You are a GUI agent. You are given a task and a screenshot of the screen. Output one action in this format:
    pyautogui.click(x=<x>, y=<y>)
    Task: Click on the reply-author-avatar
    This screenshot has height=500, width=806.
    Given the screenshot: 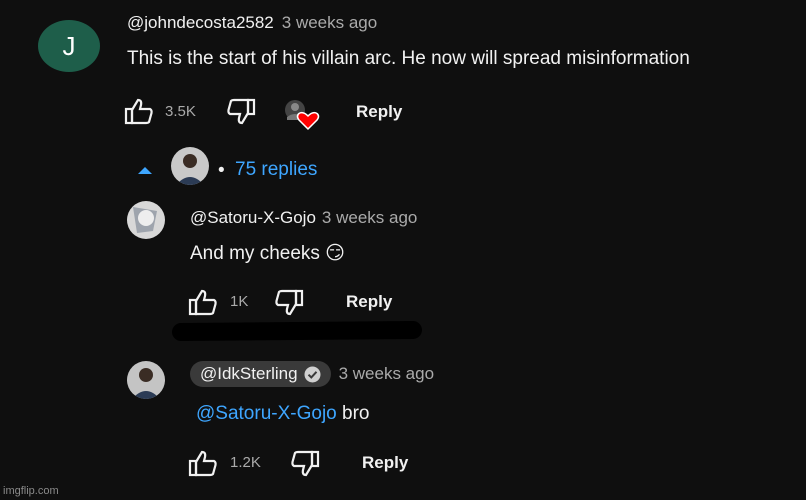 What is the action you would take?
    pyautogui.click(x=190, y=166)
    